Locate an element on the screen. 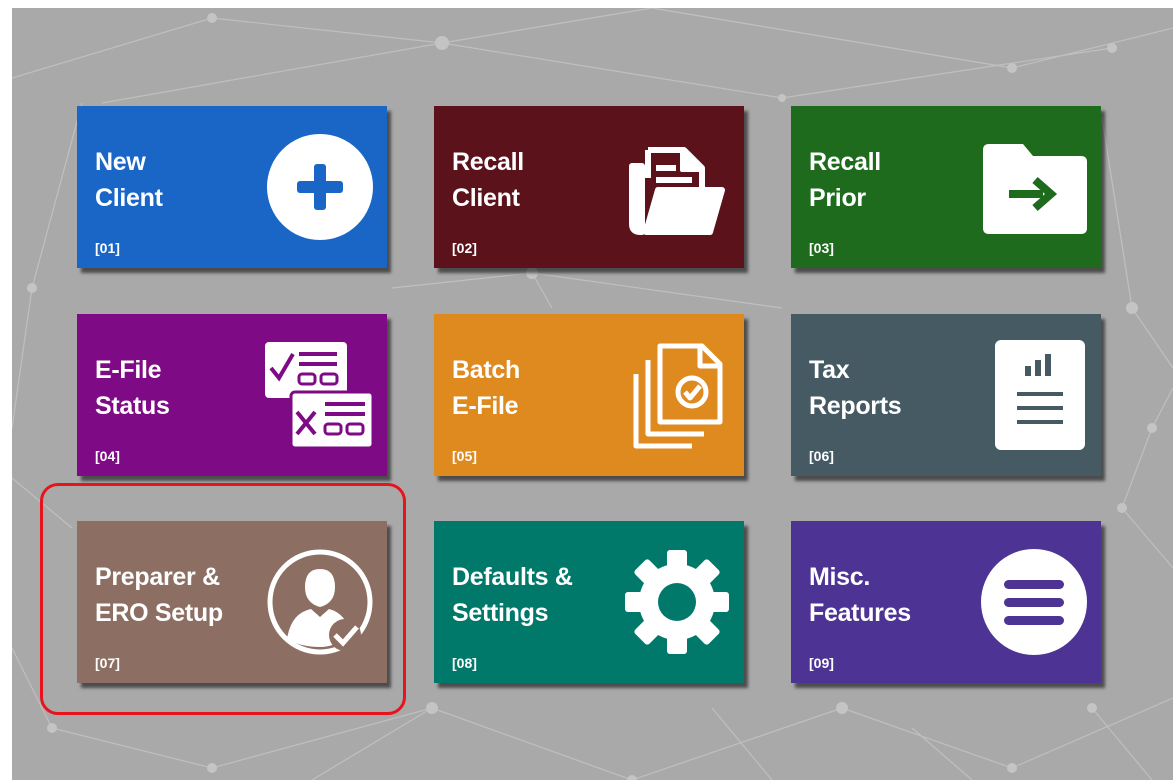 The height and width of the screenshot is (780, 1173). tile-code: [03] is located at coordinates (821, 248).